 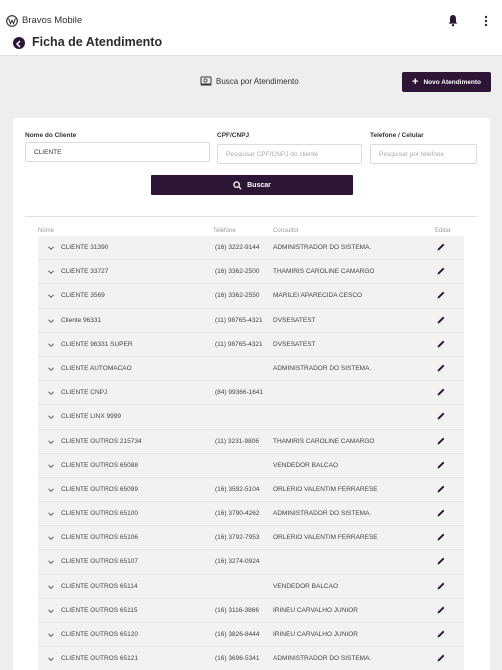 What do you see at coordinates (397, 135) in the screenshot?
I see `phone-label: Telefone / Celular` at bounding box center [397, 135].